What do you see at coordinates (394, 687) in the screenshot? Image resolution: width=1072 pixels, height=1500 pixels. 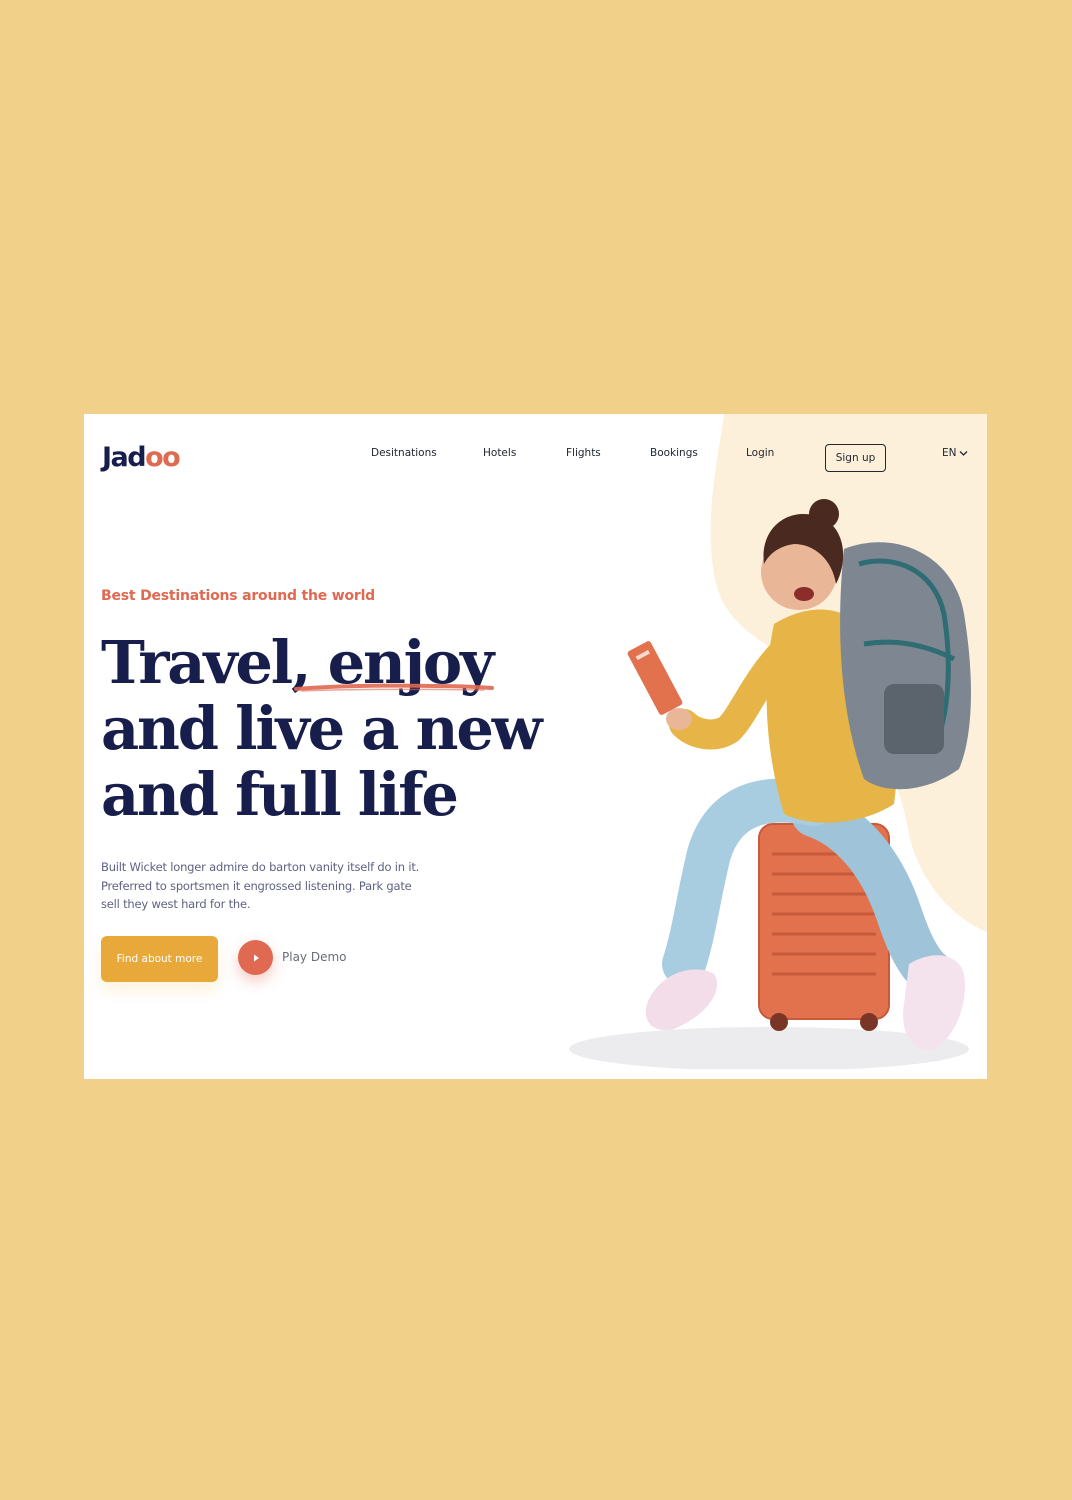 I see `brush-underline` at bounding box center [394, 687].